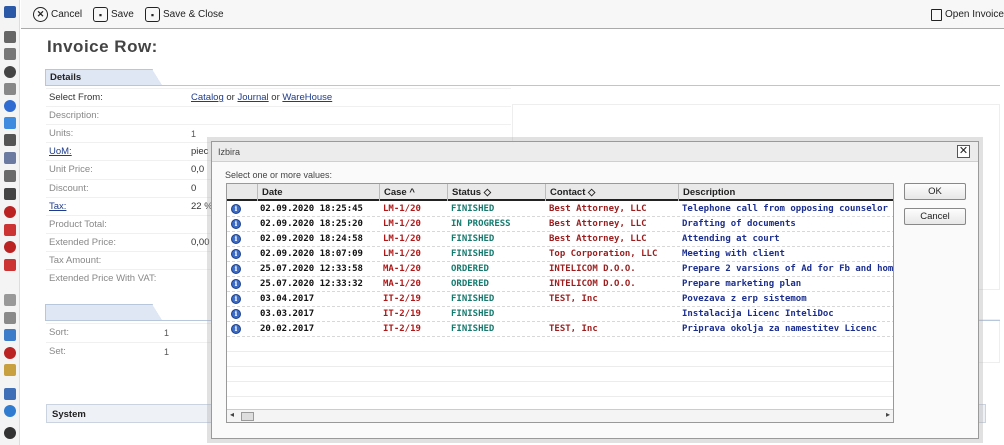 This screenshot has height=445, width=1004. What do you see at coordinates (742, 284) in the screenshot?
I see `cell-description: Prepare marketing plan` at bounding box center [742, 284].